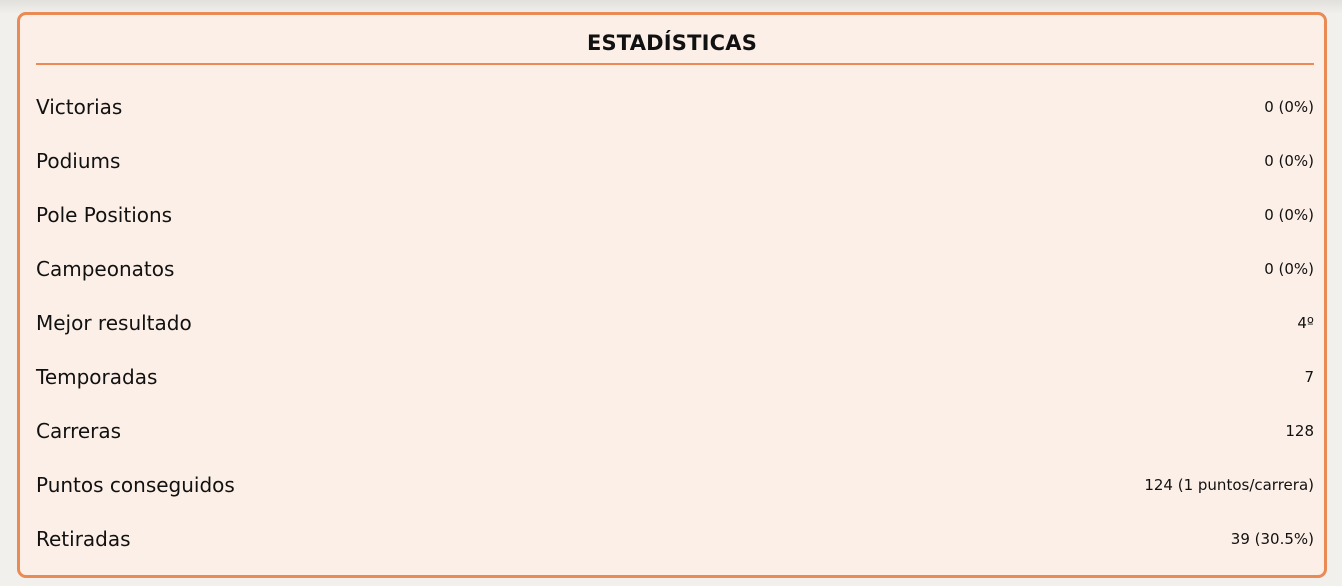 The image size is (1342, 586). I want to click on title-divider, so click(675, 64).